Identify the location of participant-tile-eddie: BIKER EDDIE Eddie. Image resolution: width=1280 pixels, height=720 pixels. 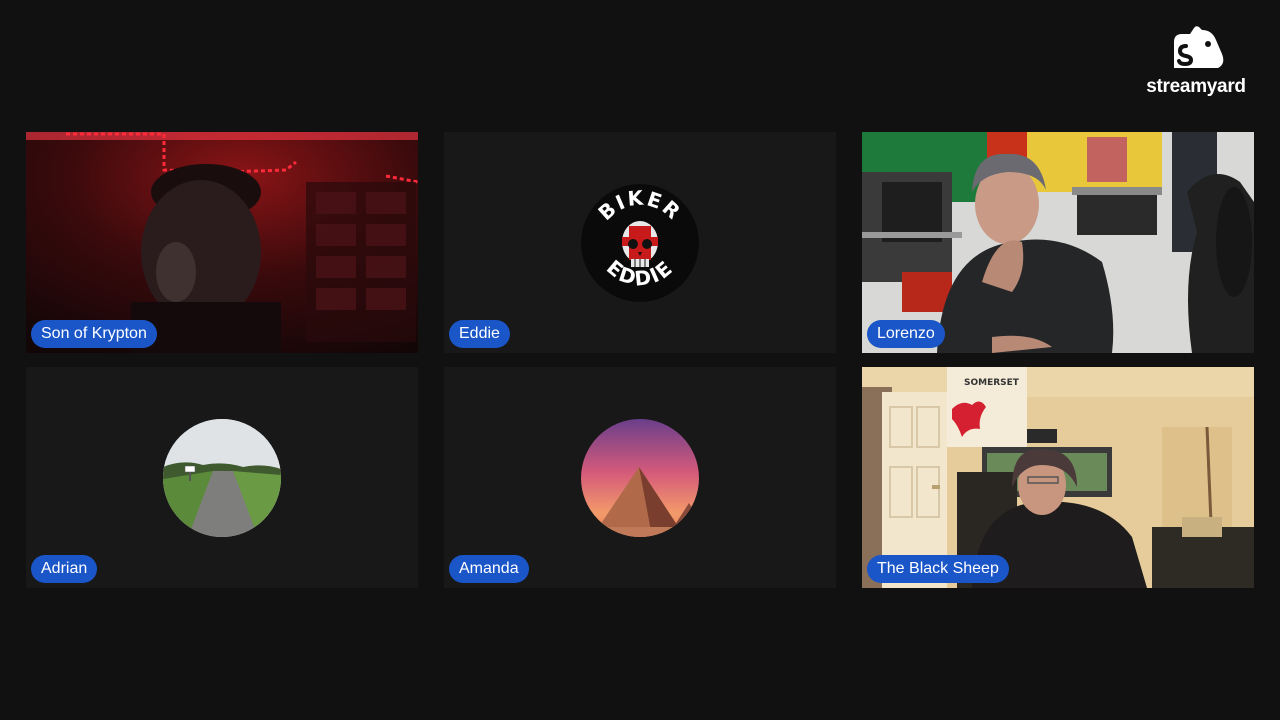
(640, 242).